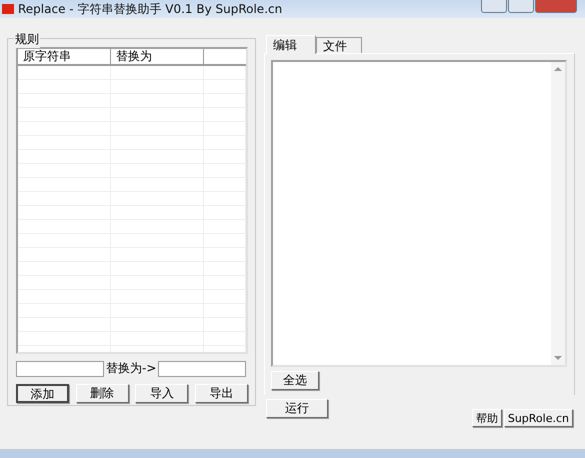 This screenshot has width=585, height=458. Describe the element at coordinates (151, 9) in the screenshot. I see `window-title: Replace - 字符串替换助手 V0.1 By SupRole.cn` at that location.